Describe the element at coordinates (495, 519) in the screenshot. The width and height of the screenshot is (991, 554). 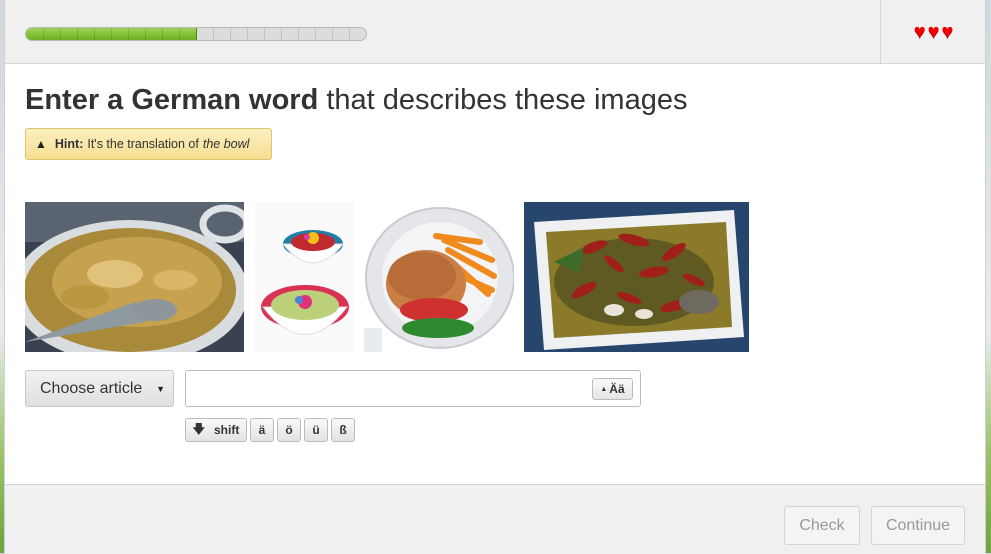
I see `lesson-footer: Check Continue` at that location.